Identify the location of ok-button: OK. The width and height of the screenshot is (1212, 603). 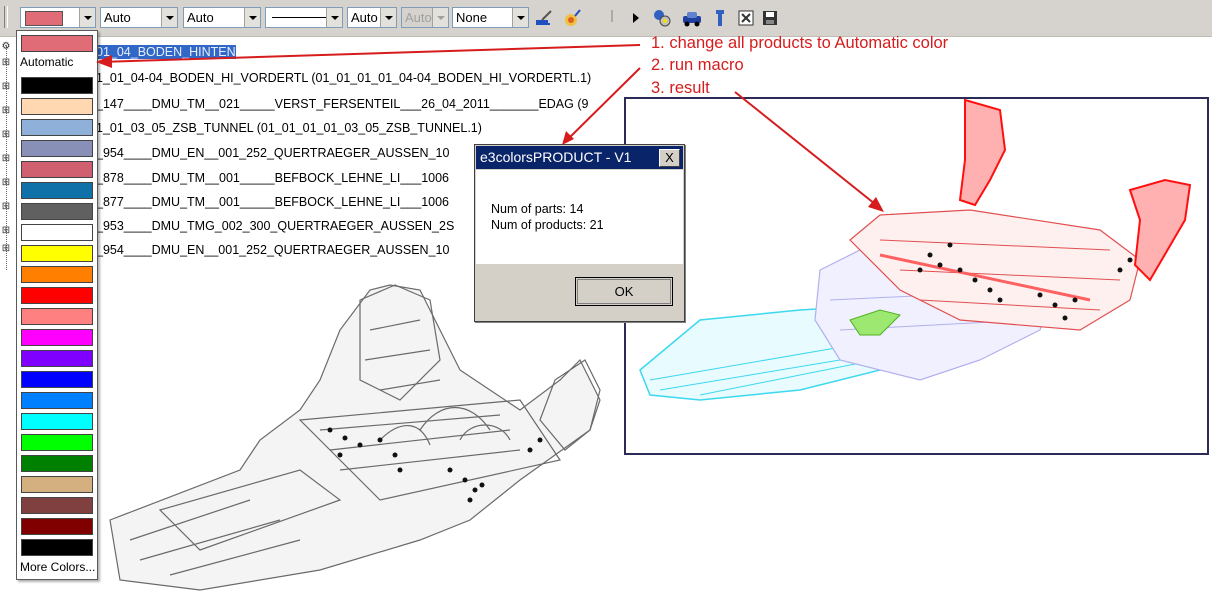
(624, 291).